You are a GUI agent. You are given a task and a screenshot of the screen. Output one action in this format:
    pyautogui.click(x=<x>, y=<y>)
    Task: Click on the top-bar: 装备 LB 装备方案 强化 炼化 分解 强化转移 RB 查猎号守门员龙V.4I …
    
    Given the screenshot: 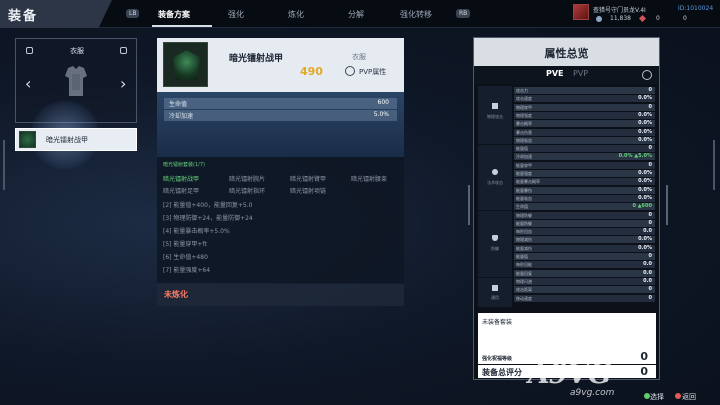 What is the action you would take?
    pyautogui.click(x=360, y=14)
    